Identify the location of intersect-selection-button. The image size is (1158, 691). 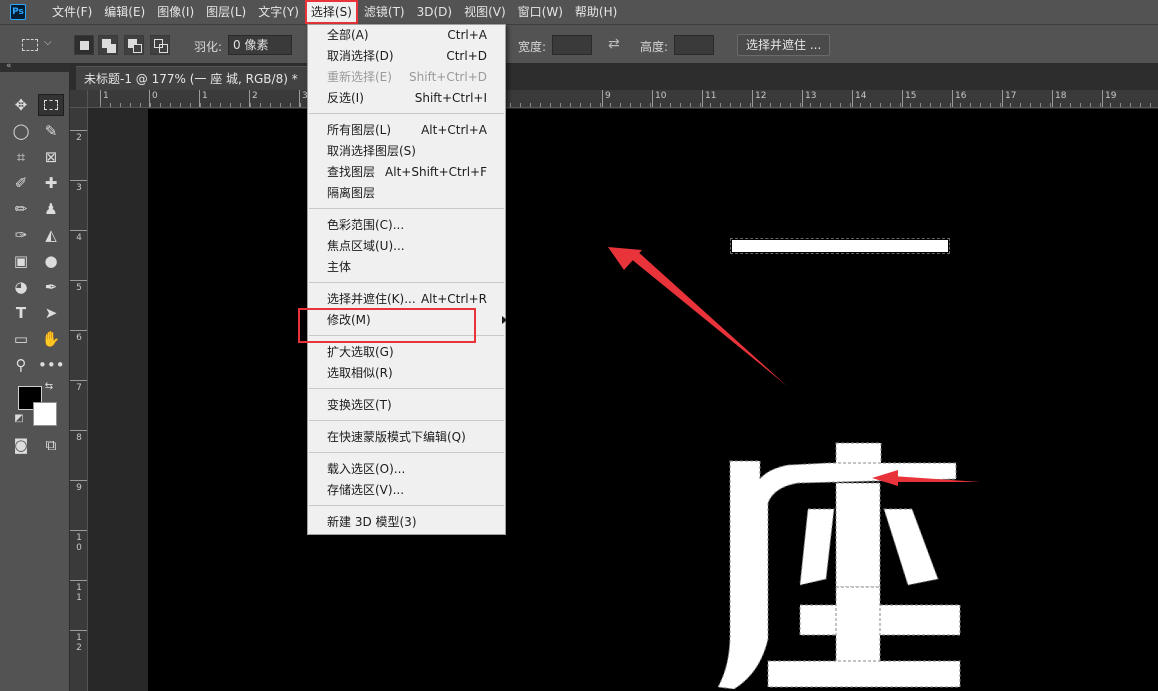
(160, 45).